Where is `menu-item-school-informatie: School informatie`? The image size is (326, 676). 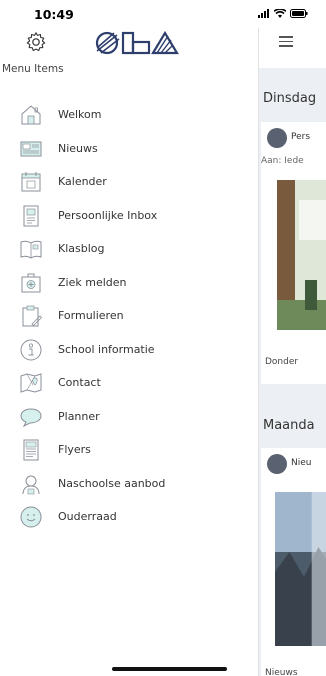 menu-item-school-informatie: School informatie is located at coordinates (129, 350).